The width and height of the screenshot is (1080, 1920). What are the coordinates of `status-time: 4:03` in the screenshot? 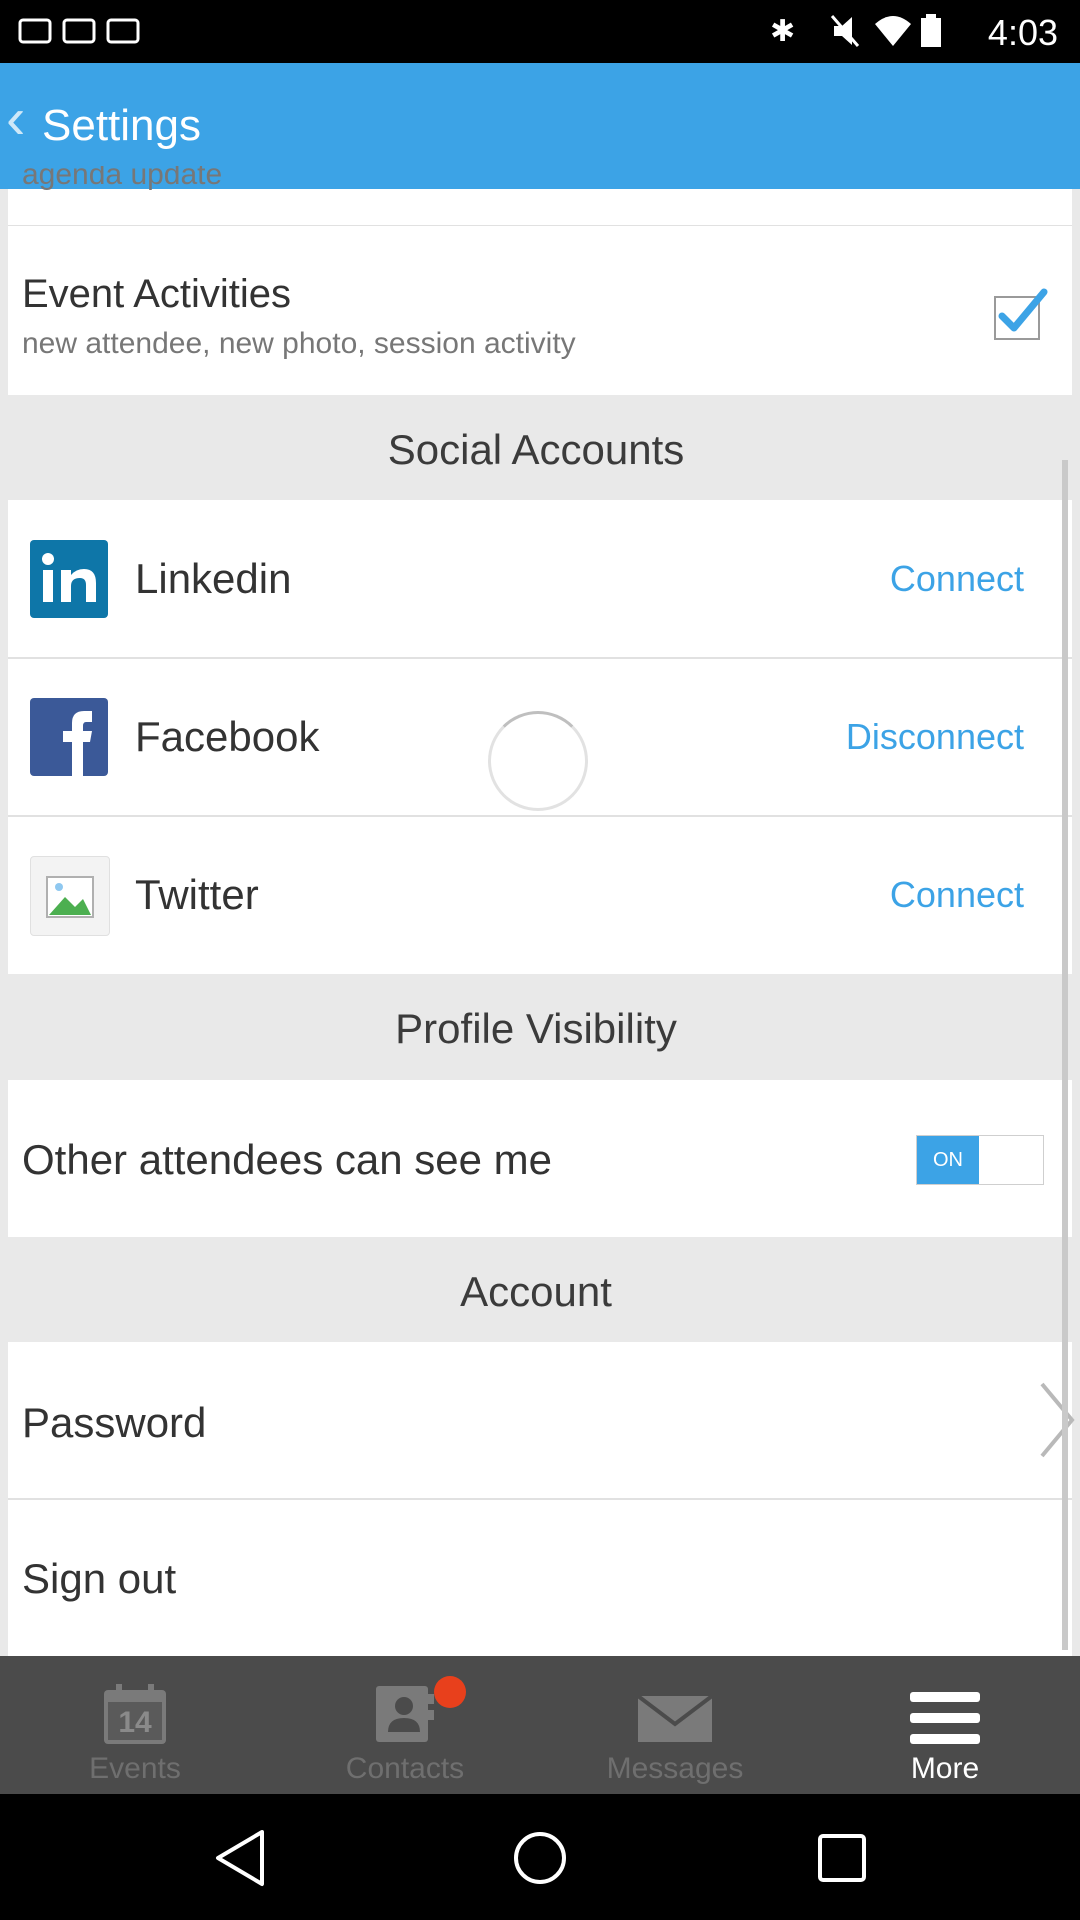 It's located at (1022, 32).